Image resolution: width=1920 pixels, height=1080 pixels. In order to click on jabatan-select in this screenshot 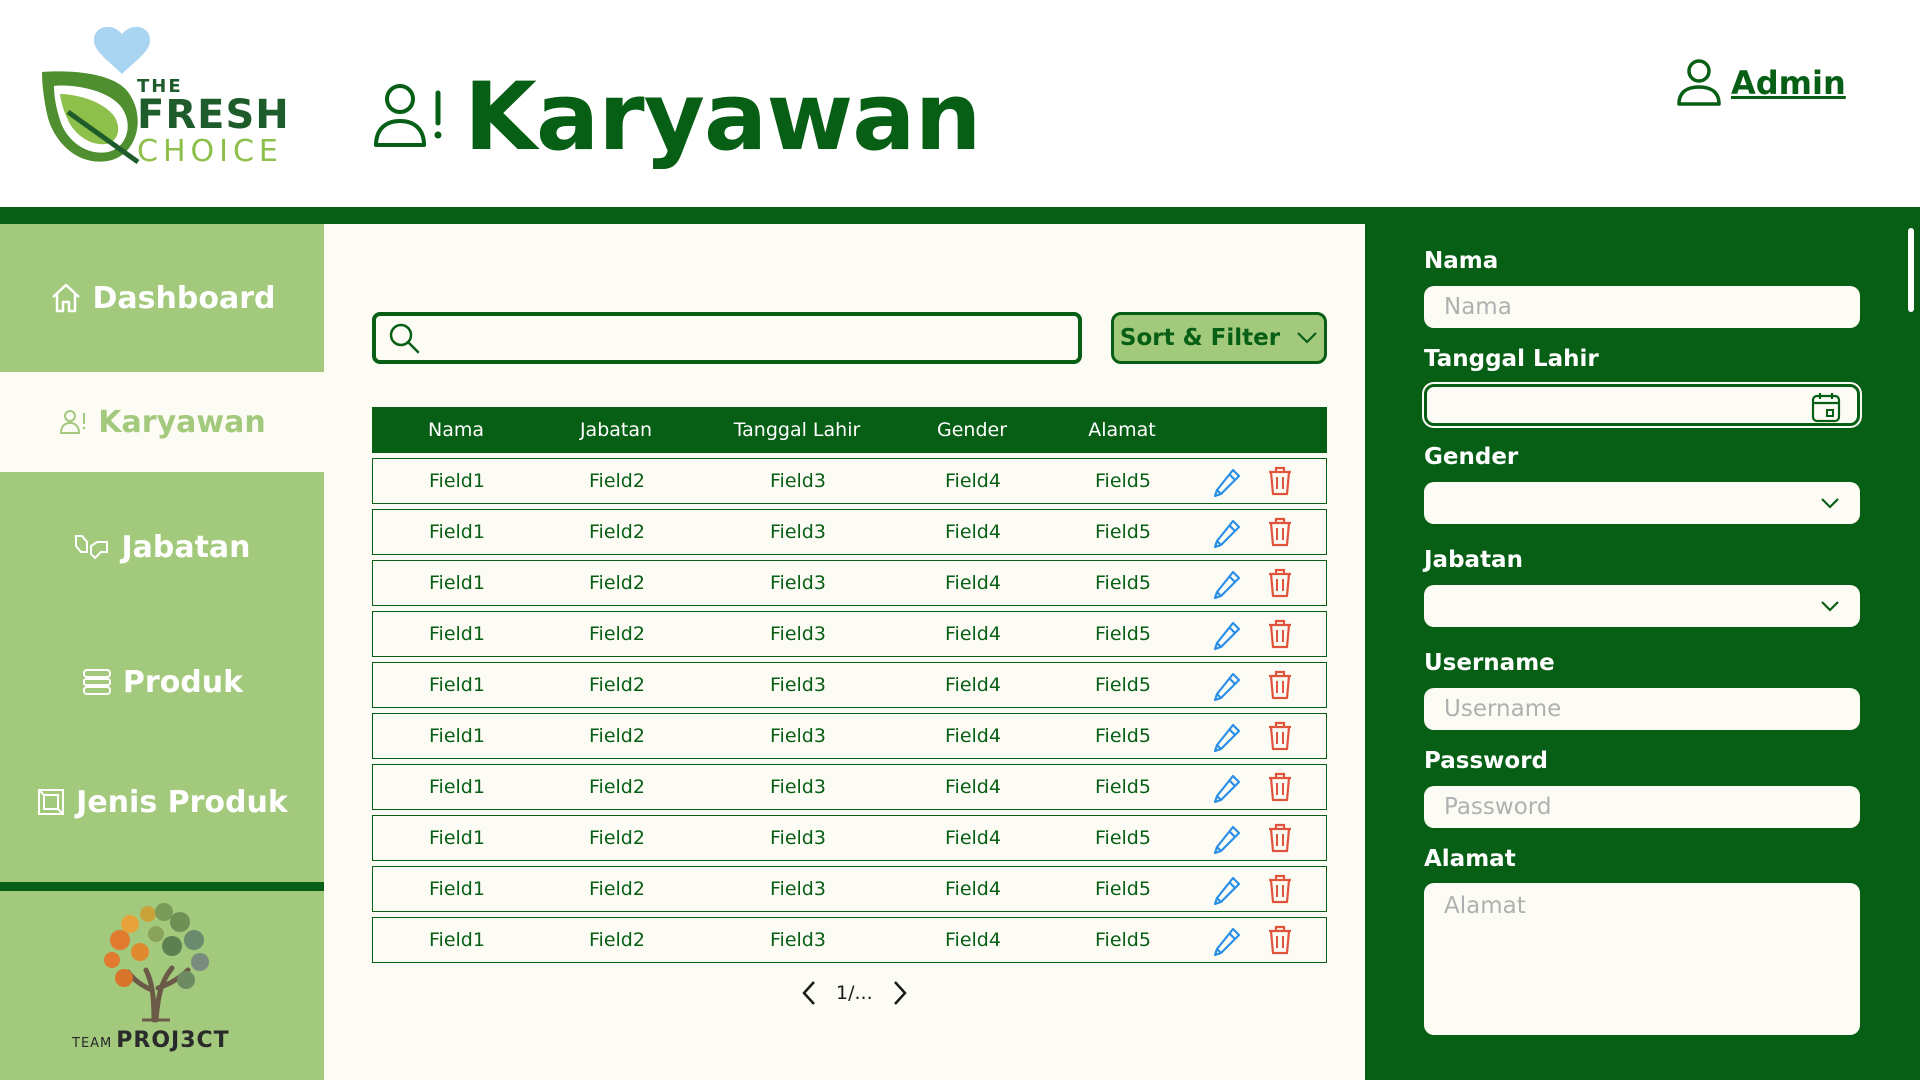, I will do `click(1642, 606)`.